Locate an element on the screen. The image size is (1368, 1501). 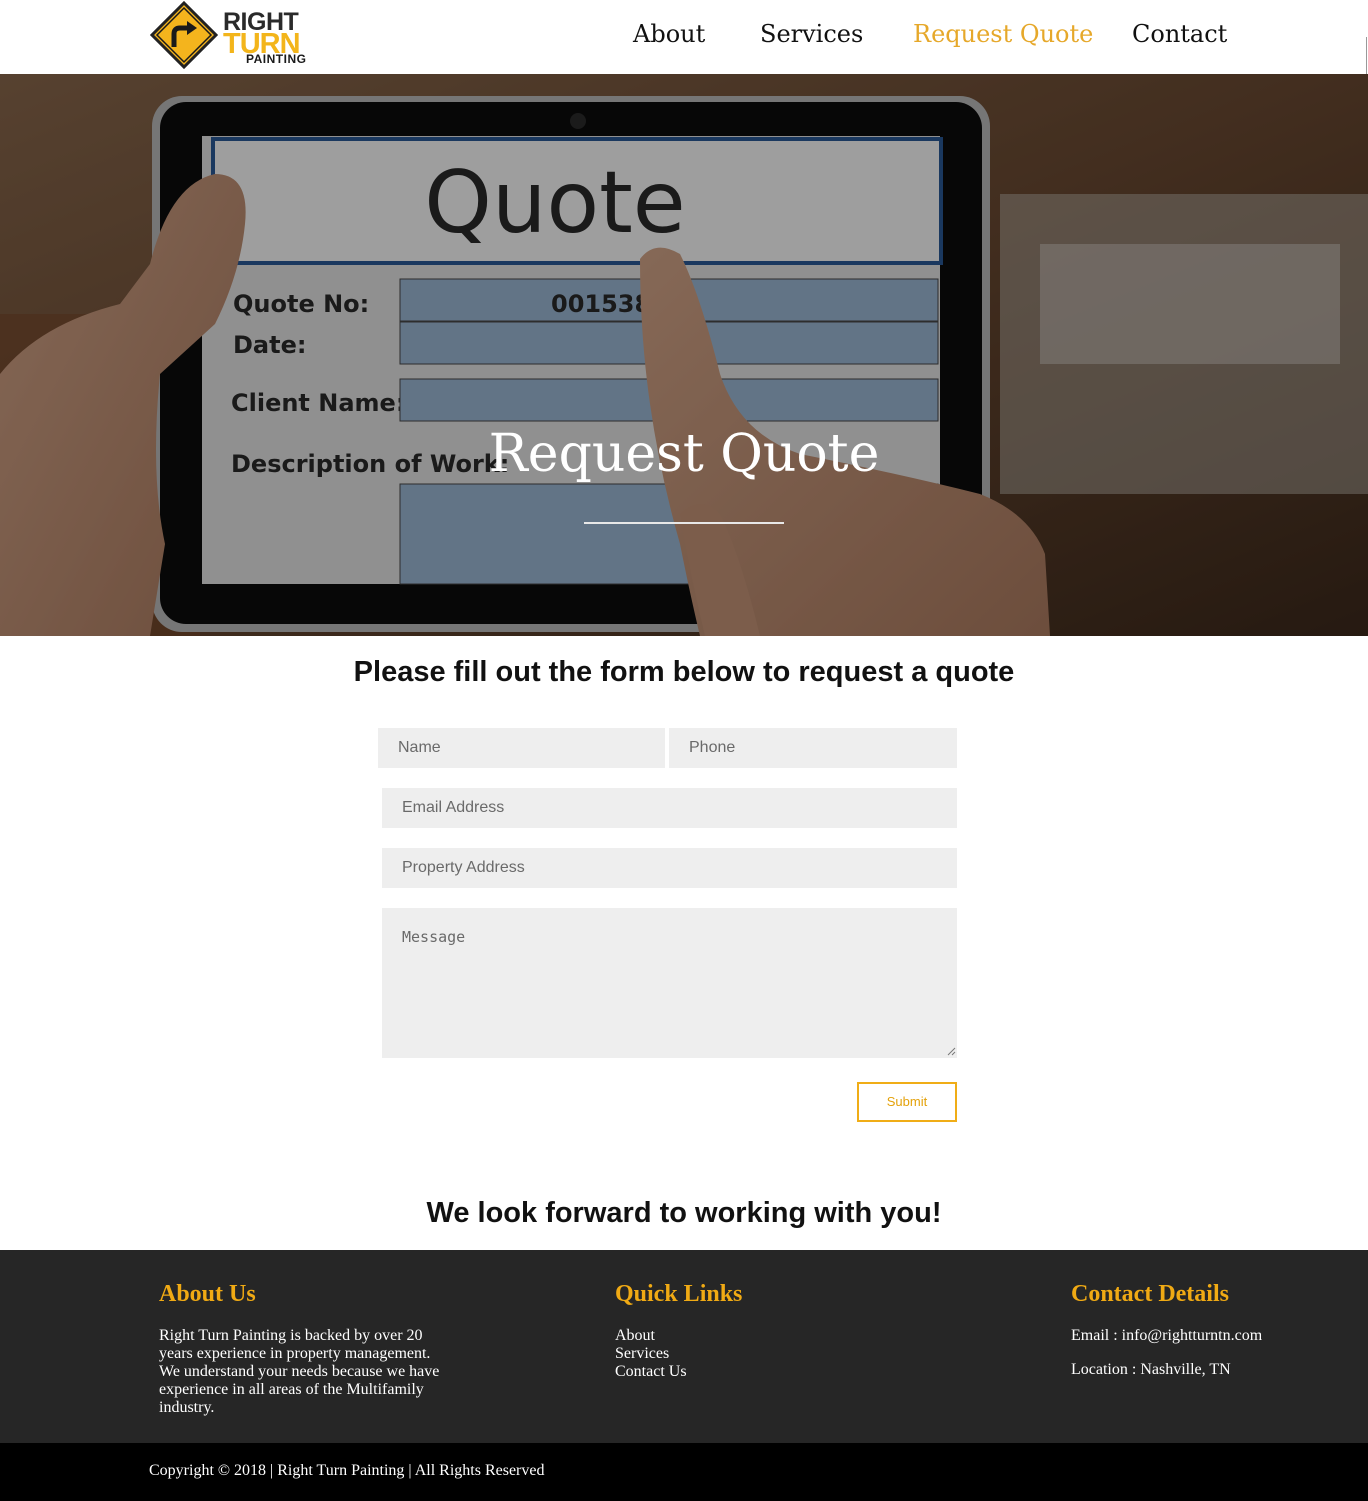
logo-text-painting: PAINTING is located at coordinates (276, 59).